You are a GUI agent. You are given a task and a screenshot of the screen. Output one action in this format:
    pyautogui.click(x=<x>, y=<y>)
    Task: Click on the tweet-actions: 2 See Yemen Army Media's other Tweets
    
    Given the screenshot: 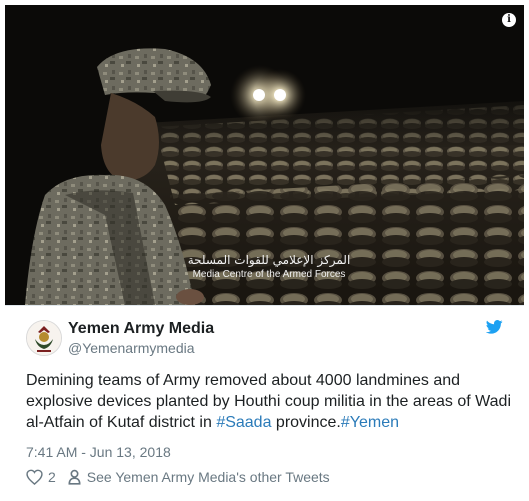 What is the action you would take?
    pyautogui.click(x=178, y=477)
    